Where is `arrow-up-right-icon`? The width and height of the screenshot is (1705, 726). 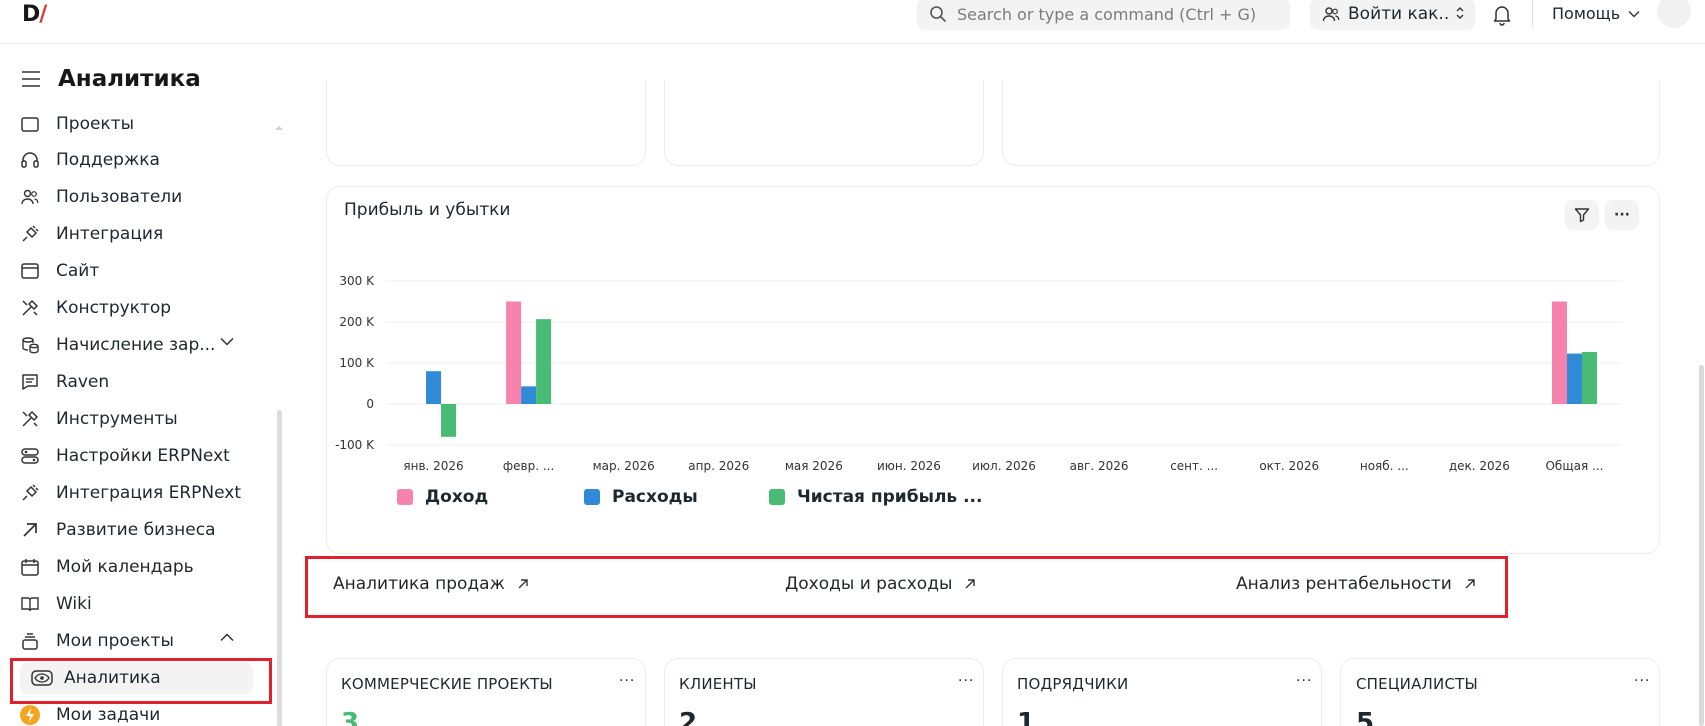 arrow-up-right-icon is located at coordinates (30, 530).